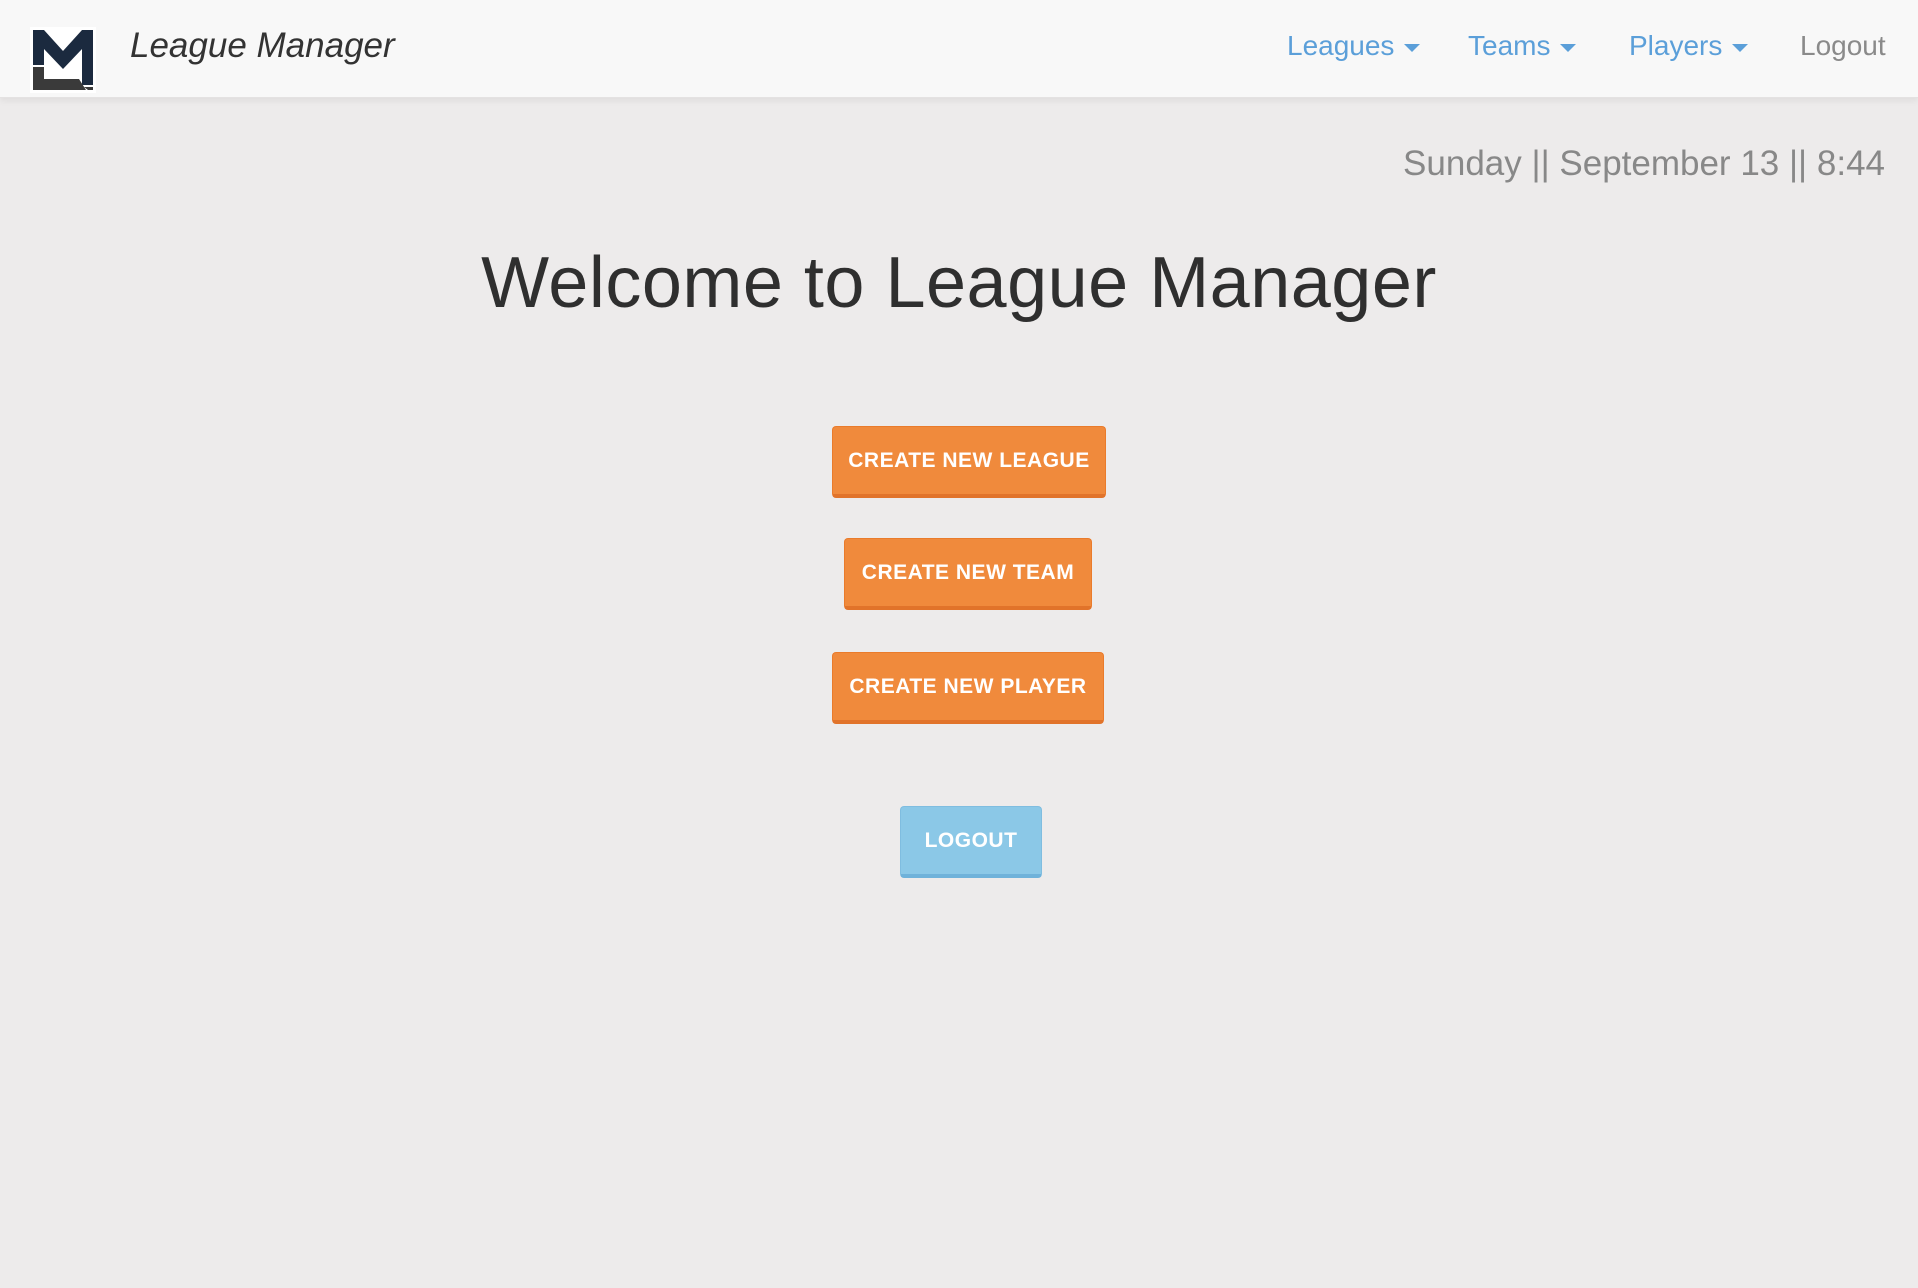 The height and width of the screenshot is (1288, 1918). Describe the element at coordinates (969, 462) in the screenshot. I see `create-league-button: CREATE NEW LEAGUE` at that location.